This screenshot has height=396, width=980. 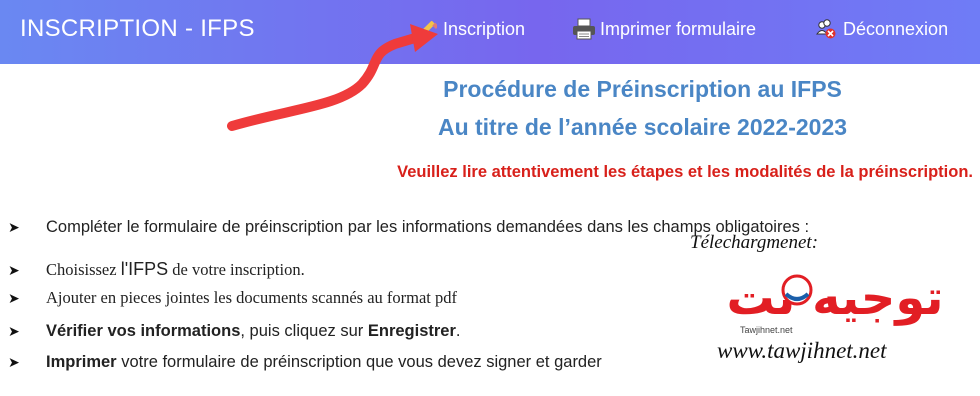 What do you see at coordinates (835, 298) in the screenshot?
I see `watermark-arabic: توجيه نت` at bounding box center [835, 298].